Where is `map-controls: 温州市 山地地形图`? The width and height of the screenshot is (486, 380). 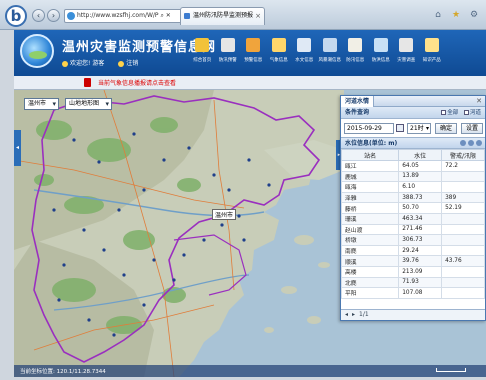
map-controls: 温州市 山地地形图 is located at coordinates (68, 104).